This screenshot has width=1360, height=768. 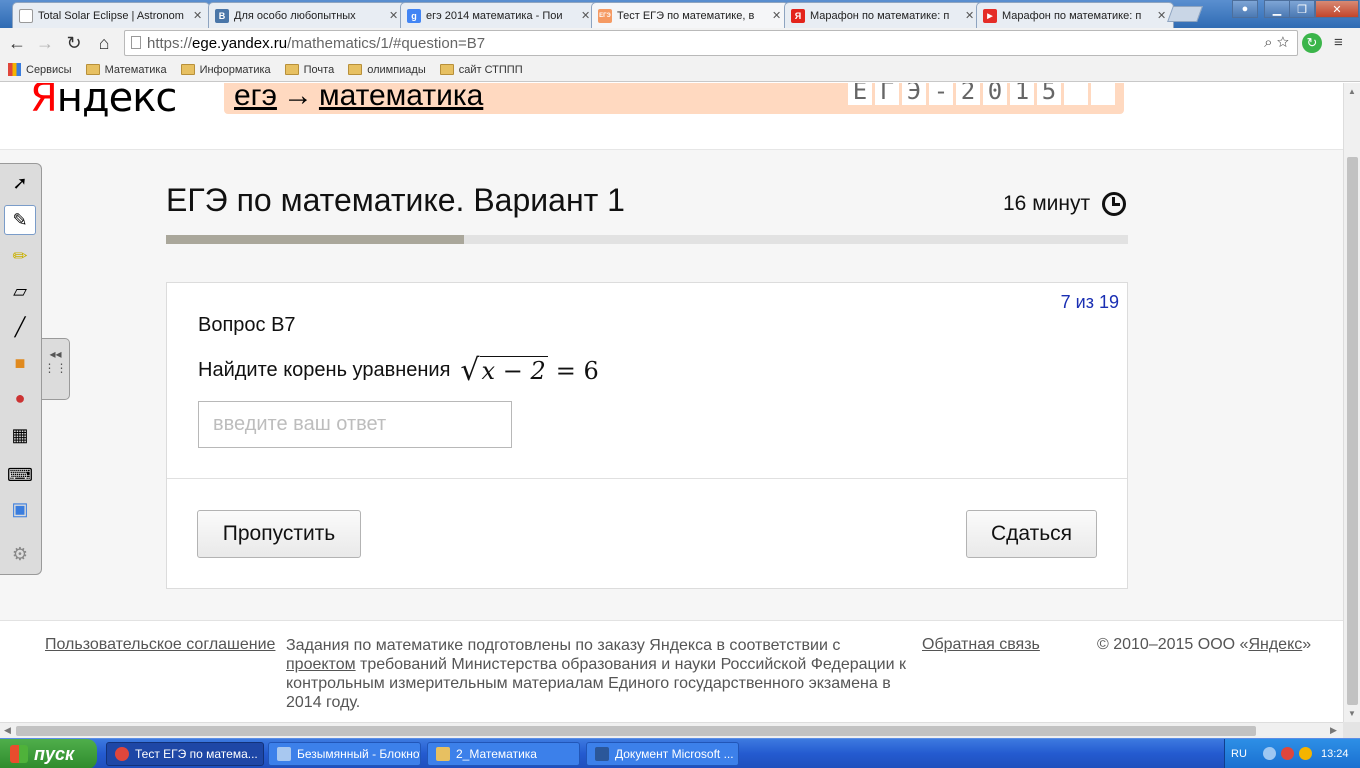 What do you see at coordinates (387, 70) in the screenshot?
I see `bookmark-folder: олимпиады` at bounding box center [387, 70].